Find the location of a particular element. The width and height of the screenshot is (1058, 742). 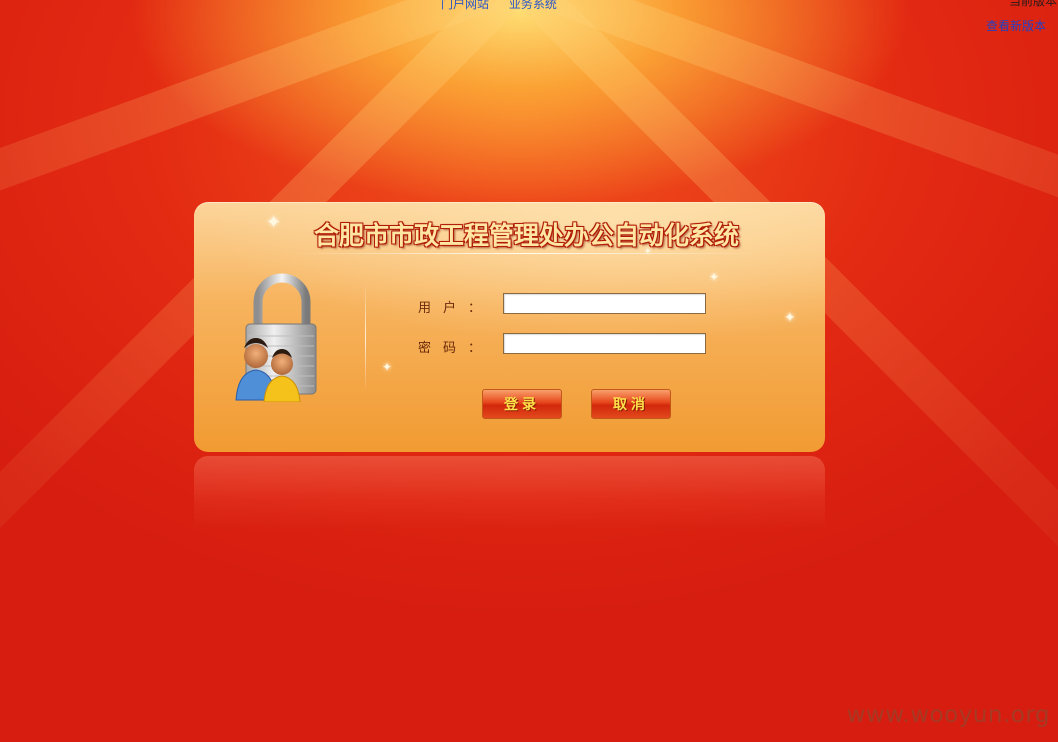

new-version-link: 查看新版本 is located at coordinates (1021, 26).